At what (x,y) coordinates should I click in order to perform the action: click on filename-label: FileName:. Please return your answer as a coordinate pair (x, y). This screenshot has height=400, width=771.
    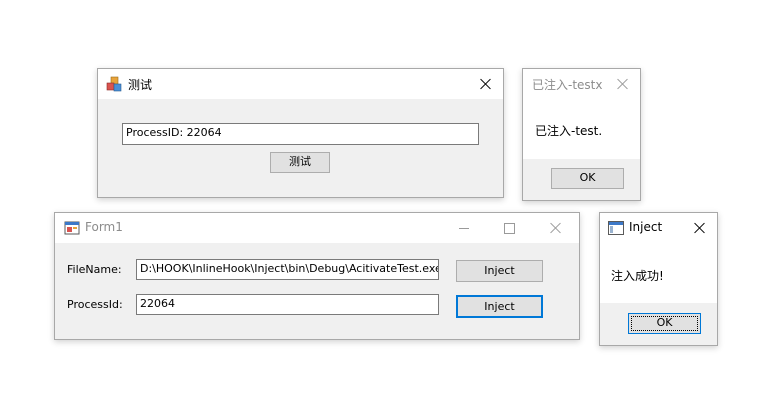
    Looking at the image, I should click on (94, 269).